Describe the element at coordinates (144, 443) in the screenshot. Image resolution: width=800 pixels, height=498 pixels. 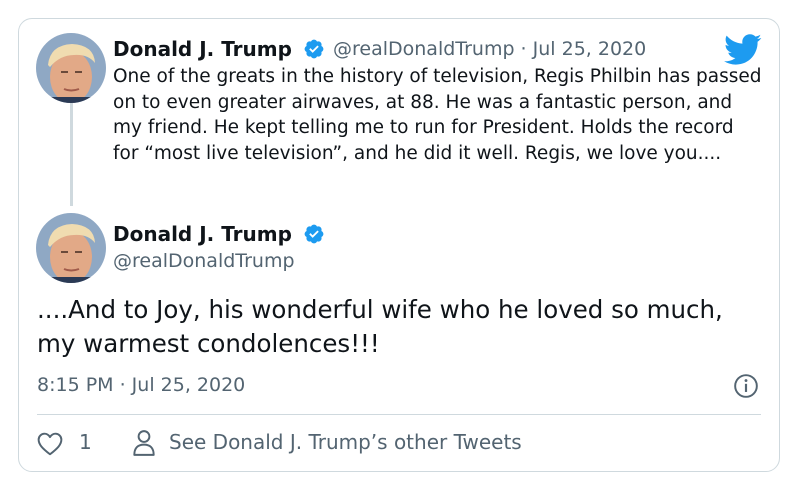
I see `person-icon` at that location.